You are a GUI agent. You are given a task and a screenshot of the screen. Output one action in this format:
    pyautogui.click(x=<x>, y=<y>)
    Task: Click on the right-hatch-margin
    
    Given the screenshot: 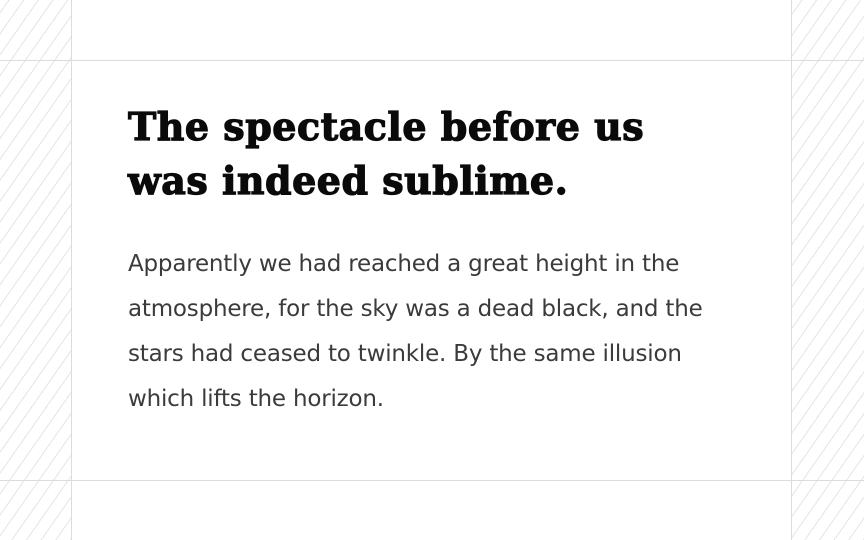 What is the action you would take?
    pyautogui.click(x=828, y=270)
    